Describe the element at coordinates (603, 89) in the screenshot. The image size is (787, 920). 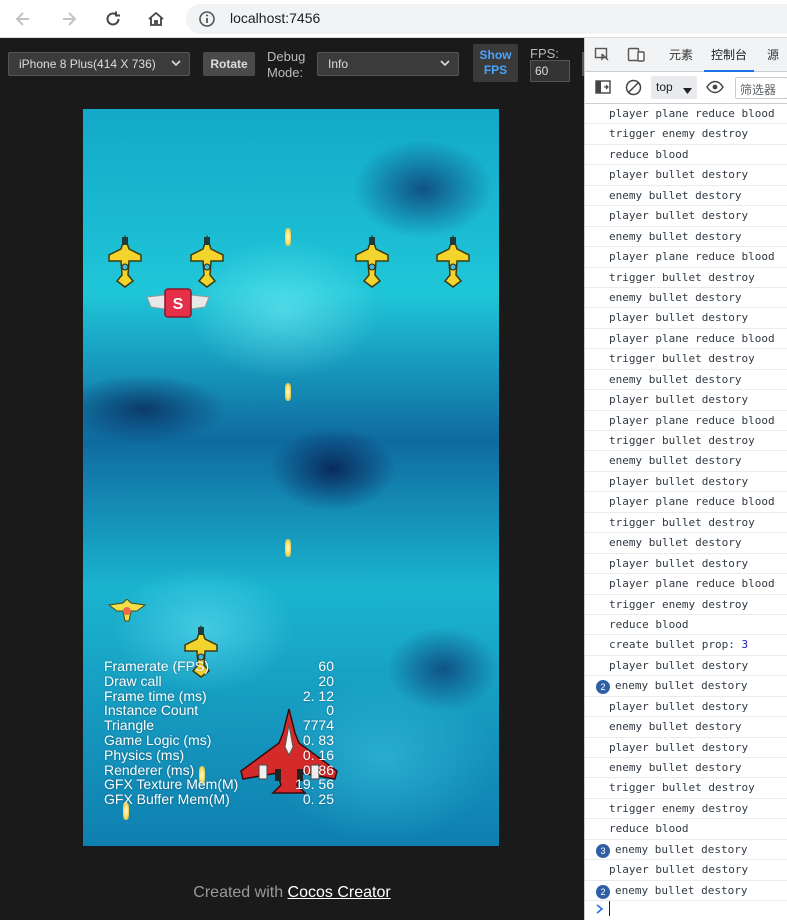
I see `sidebar-toggle-icon` at that location.